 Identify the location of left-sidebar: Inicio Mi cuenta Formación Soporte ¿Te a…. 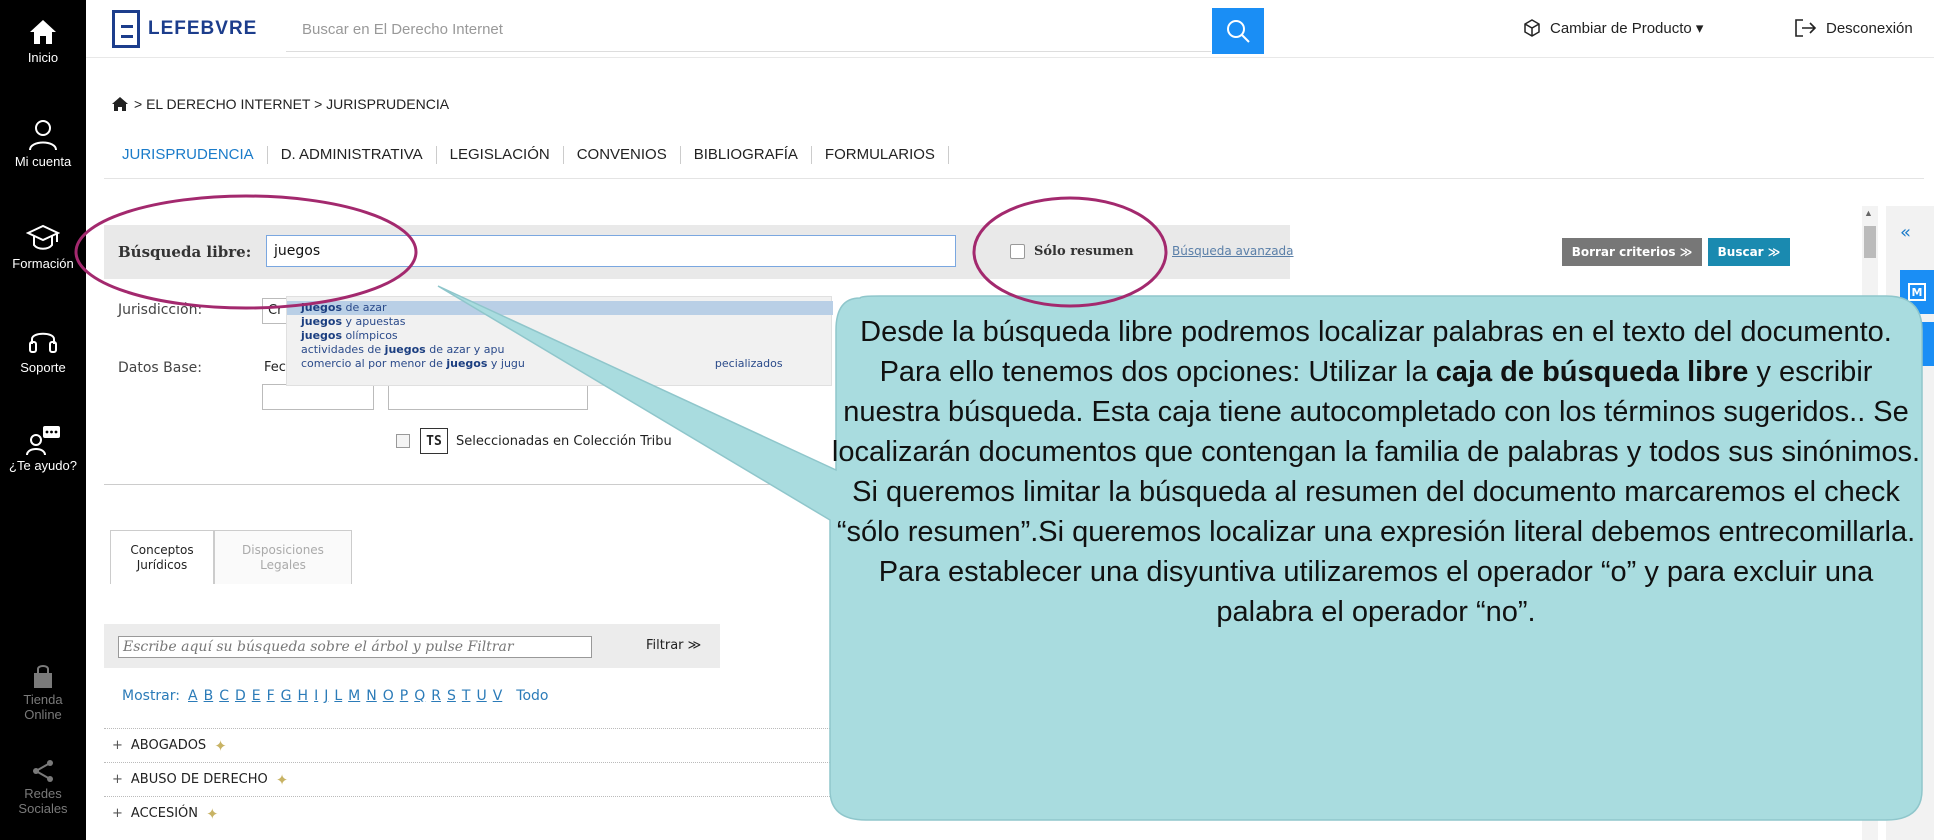
(43, 420).